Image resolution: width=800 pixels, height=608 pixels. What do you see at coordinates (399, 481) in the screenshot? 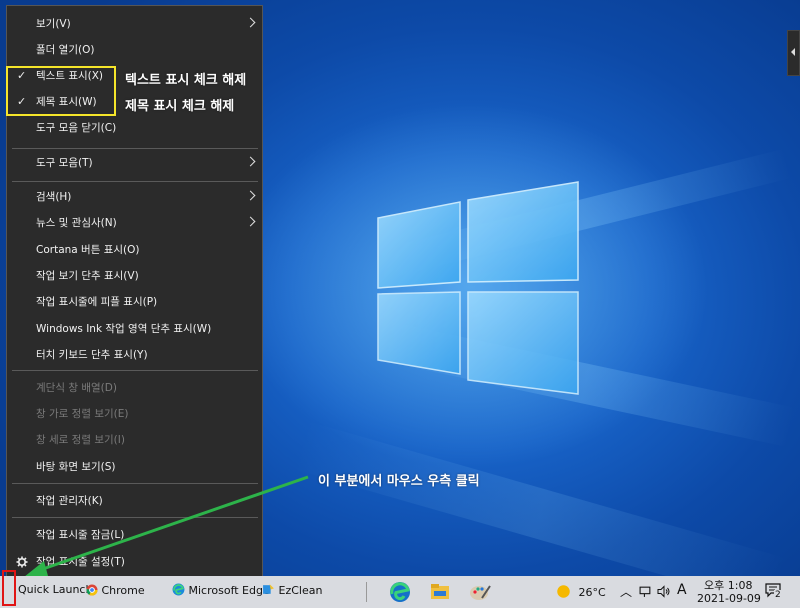
I see `annotation-right-click-hint: 이 부분에서 마우스 우측 클릭` at bounding box center [399, 481].